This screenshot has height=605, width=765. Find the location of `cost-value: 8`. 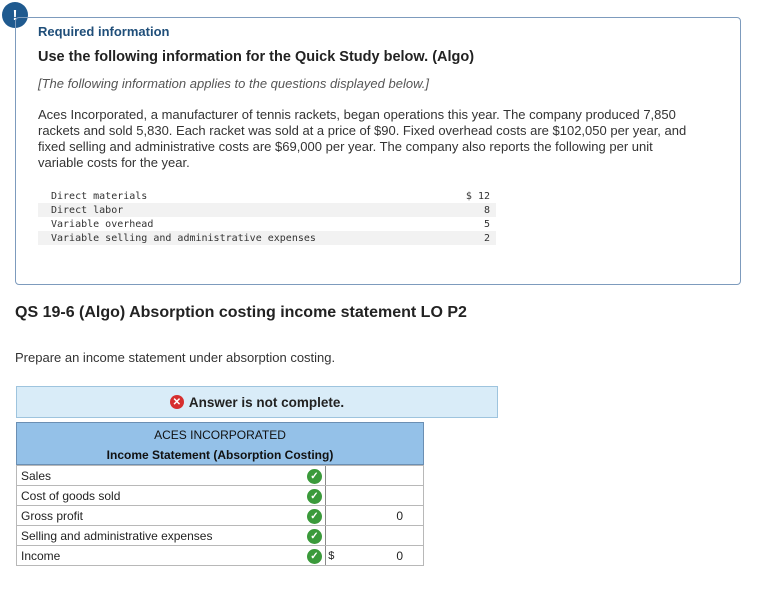

cost-value: 8 is located at coordinates (465, 210).